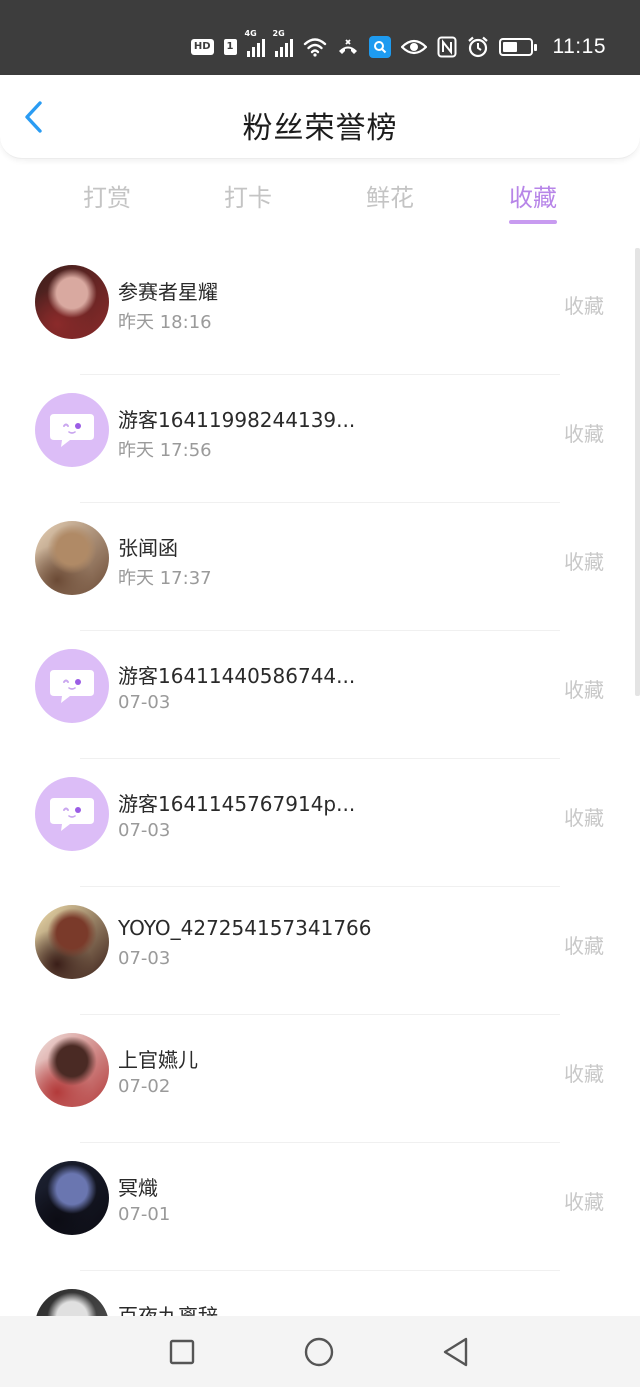 This screenshot has width=640, height=1387. I want to click on battery-level, so click(509, 47).